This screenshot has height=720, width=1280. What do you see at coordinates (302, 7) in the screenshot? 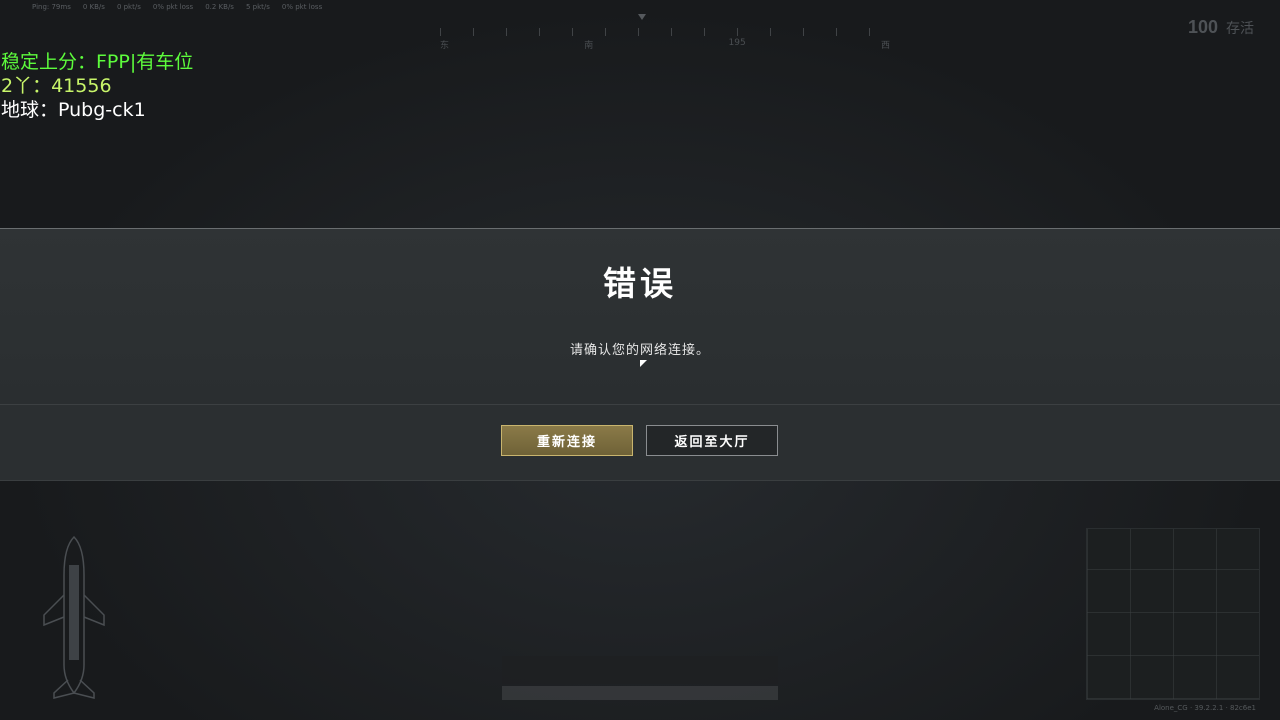
I see `send-loss-stat: 0% pkt loss` at bounding box center [302, 7].